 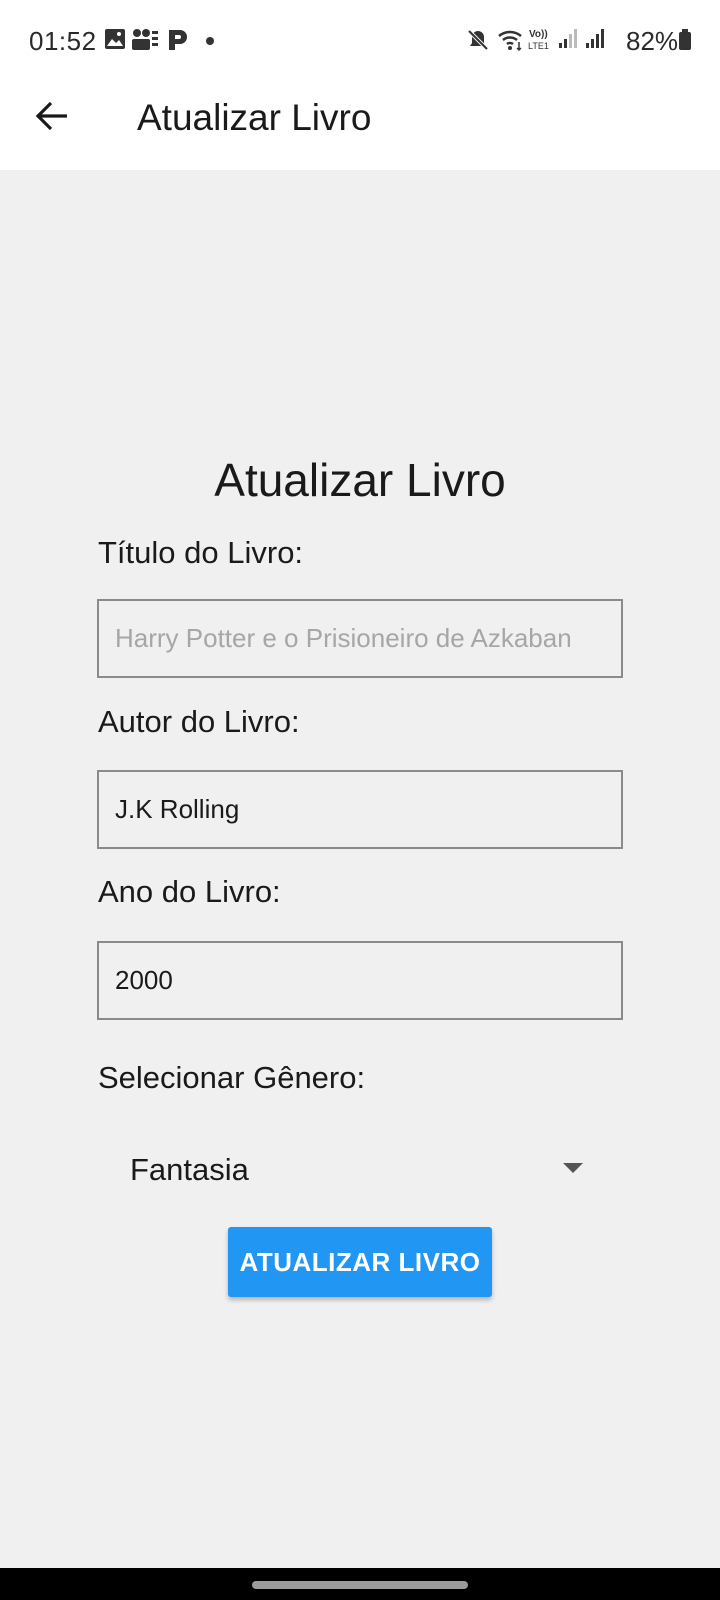 I want to click on app-bar: Atualizar Livro, so click(x=360, y=127).